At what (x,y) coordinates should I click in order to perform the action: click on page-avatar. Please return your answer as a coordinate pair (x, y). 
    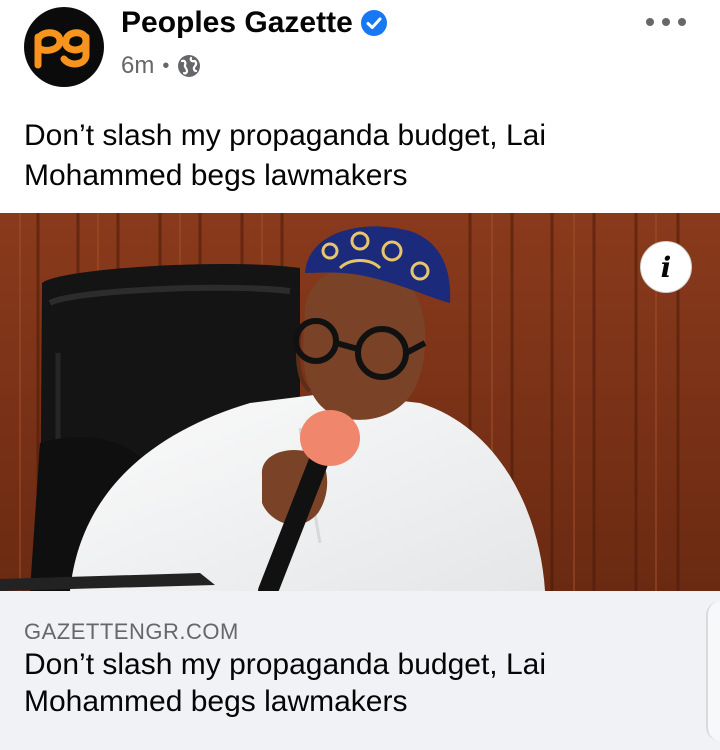
    Looking at the image, I should click on (64, 47).